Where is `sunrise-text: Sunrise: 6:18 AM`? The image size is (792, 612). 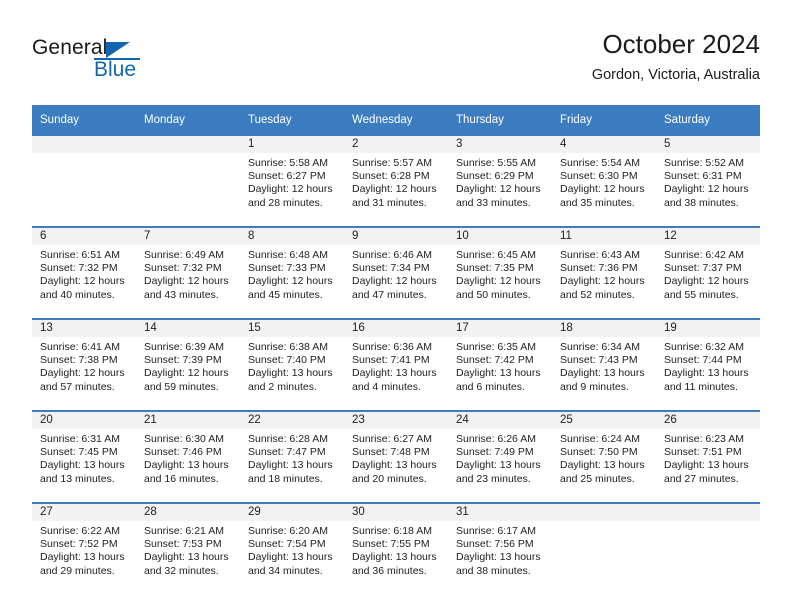 sunrise-text: Sunrise: 6:18 AM is located at coordinates (392, 531).